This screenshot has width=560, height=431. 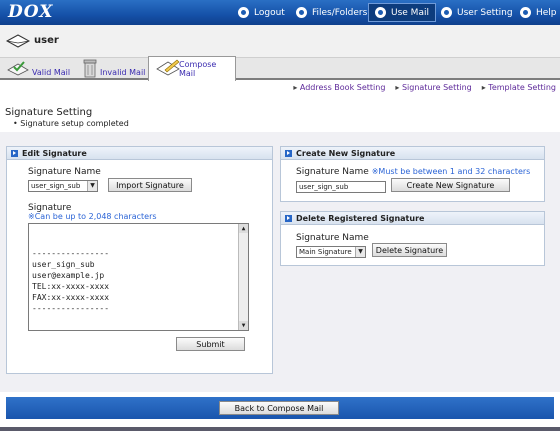 What do you see at coordinates (49, 112) in the screenshot?
I see `page-title: Signature Setting` at bounding box center [49, 112].